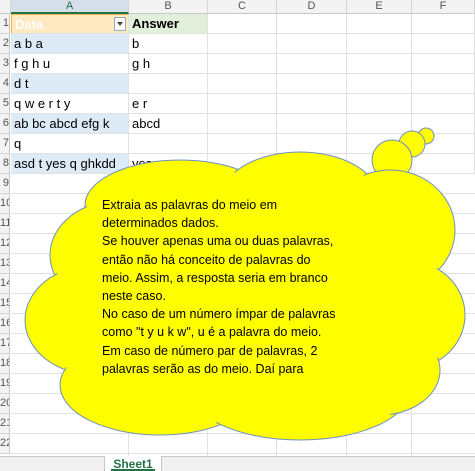  What do you see at coordinates (212, 332) in the screenshot?
I see `callout-line: como "t y u k w", u é a palavra do meio.` at bounding box center [212, 332].